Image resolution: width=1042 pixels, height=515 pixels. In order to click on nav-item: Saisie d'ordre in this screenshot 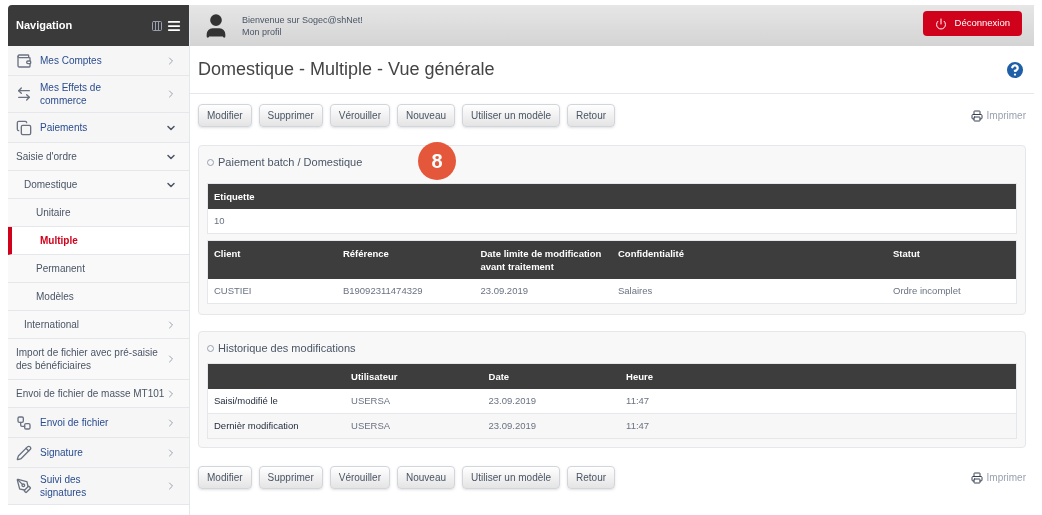, I will do `click(98, 157)`.